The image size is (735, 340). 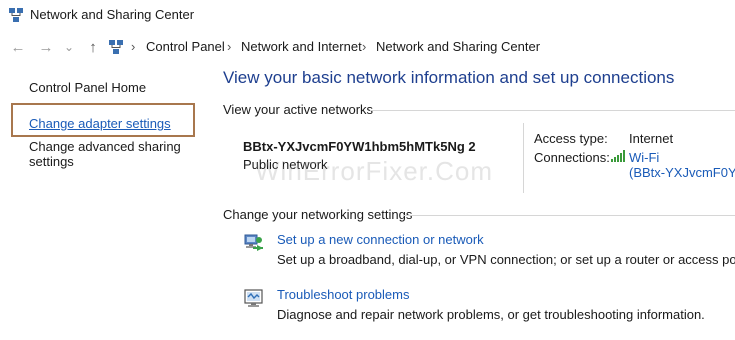 What do you see at coordinates (367, 15) in the screenshot?
I see `title-bar: Network and Sharing Center` at bounding box center [367, 15].